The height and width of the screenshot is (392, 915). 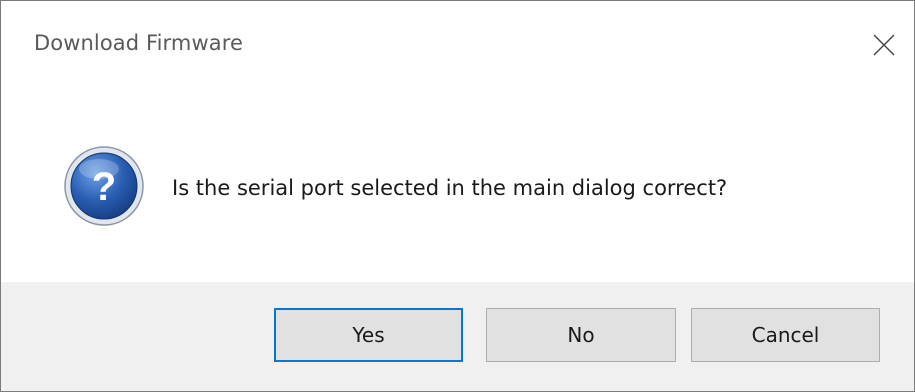 I want to click on question-icon: ?, so click(x=104, y=186).